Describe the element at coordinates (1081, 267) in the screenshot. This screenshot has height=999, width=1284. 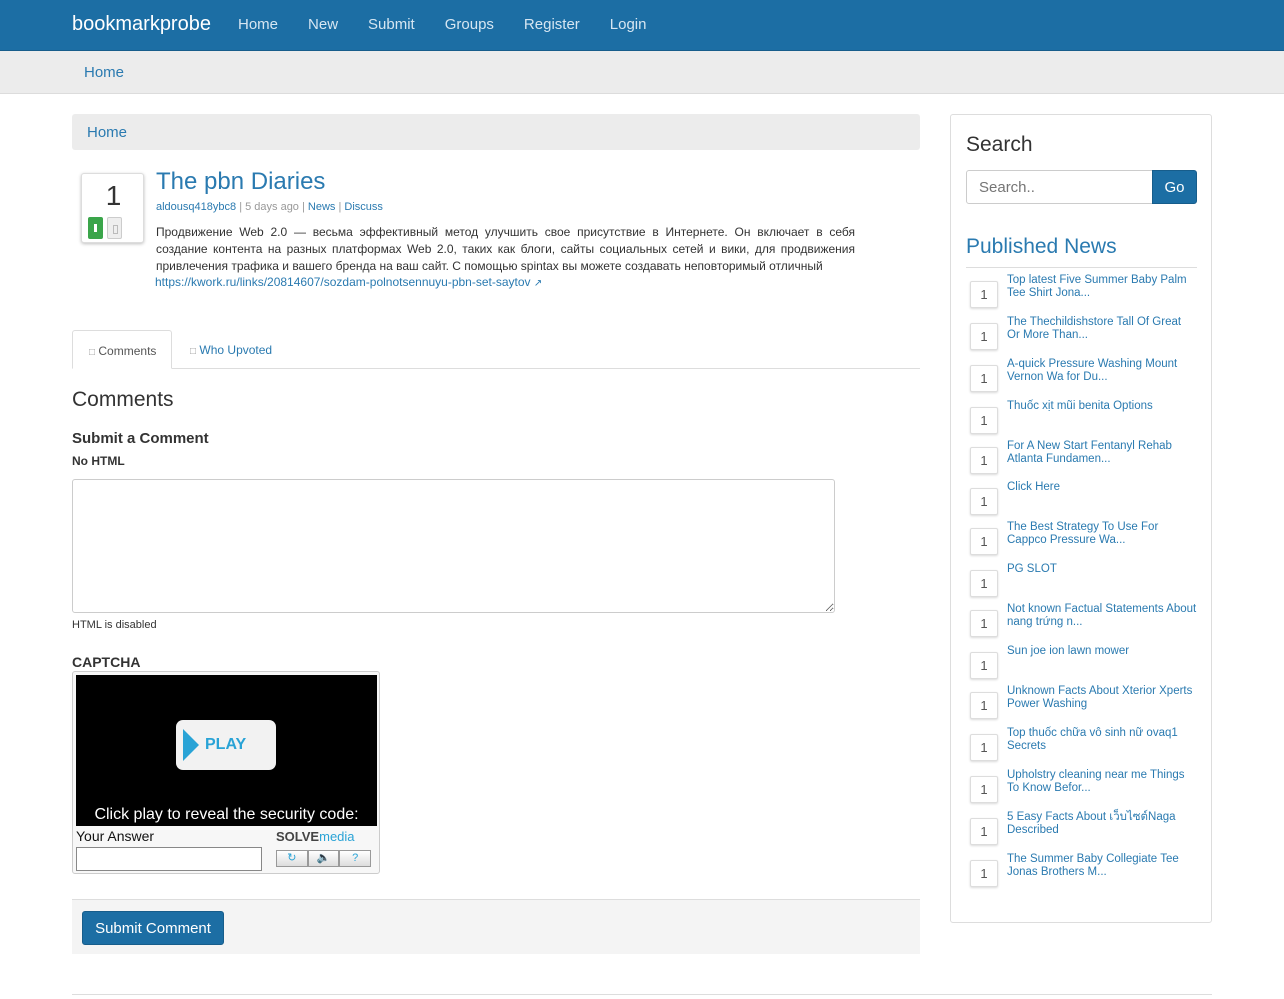
I see `sidebar-divider` at that location.